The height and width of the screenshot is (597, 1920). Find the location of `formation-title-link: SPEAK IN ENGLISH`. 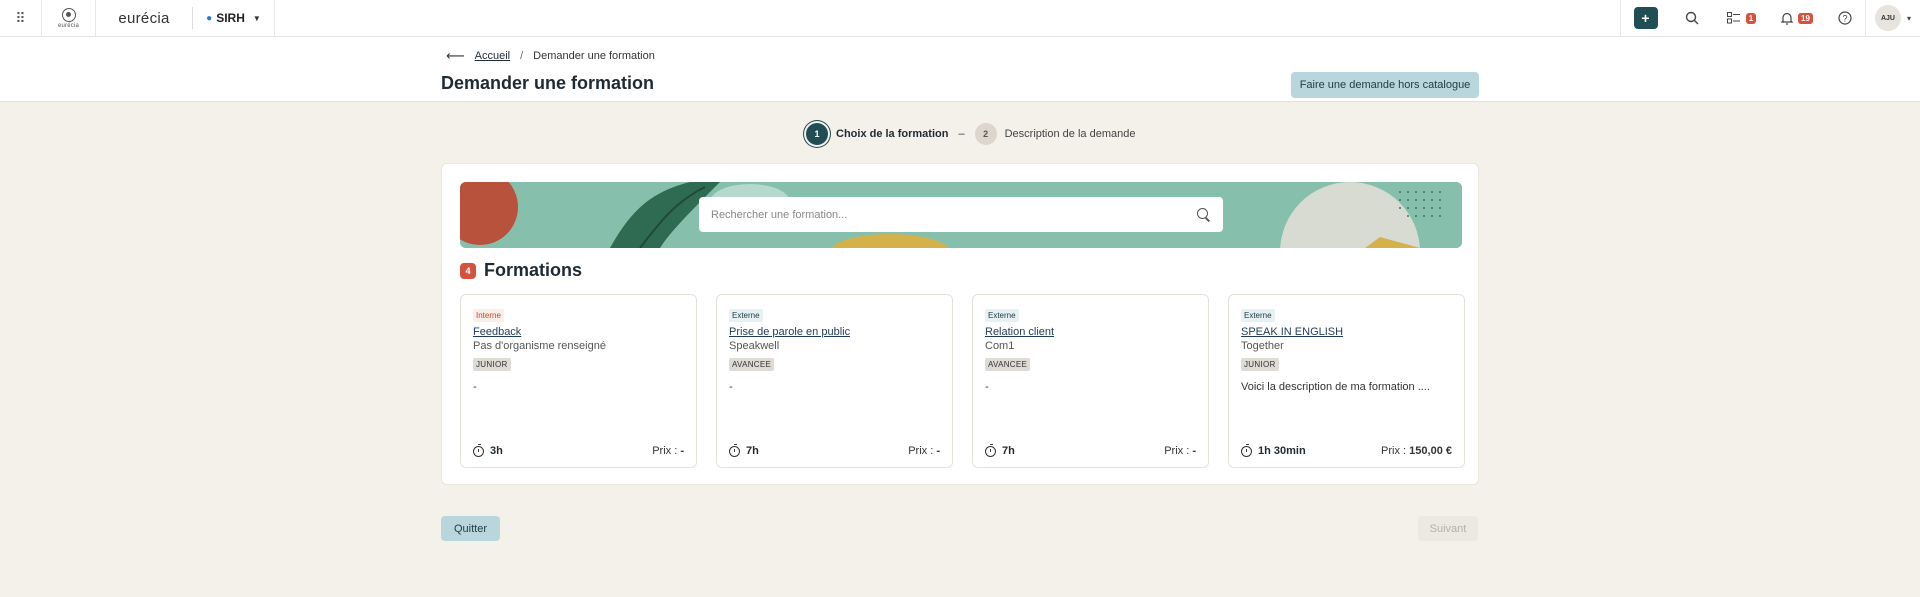

formation-title-link: SPEAK IN ENGLISH is located at coordinates (1346, 332).